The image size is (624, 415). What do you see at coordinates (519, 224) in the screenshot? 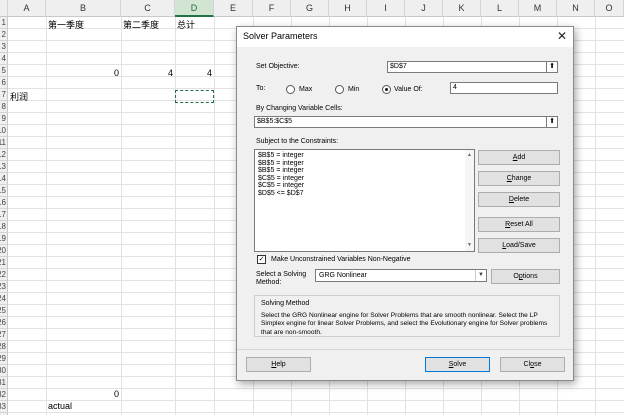
I see `reset-all-button: Reset All` at bounding box center [519, 224].